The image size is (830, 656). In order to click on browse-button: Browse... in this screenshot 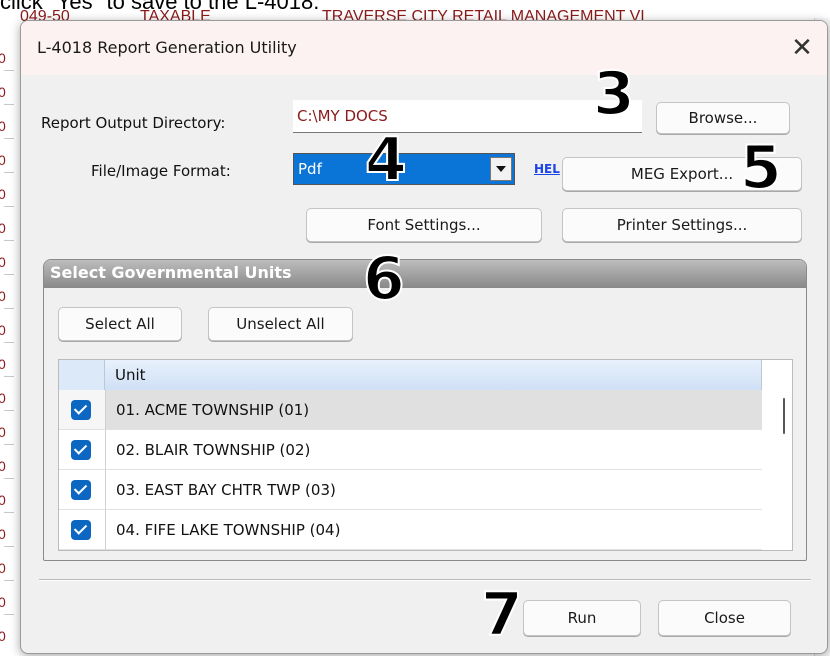, I will do `click(723, 118)`.